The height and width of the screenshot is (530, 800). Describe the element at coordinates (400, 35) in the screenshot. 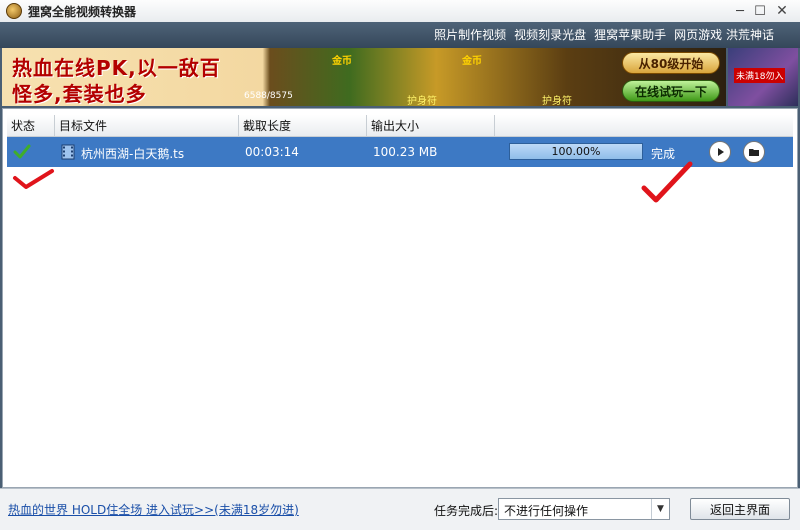

I see `menu-bar: 照片制作视频 视频刻录光盘 狸窝苹果助手 网页游戏 洪荒神话` at that location.